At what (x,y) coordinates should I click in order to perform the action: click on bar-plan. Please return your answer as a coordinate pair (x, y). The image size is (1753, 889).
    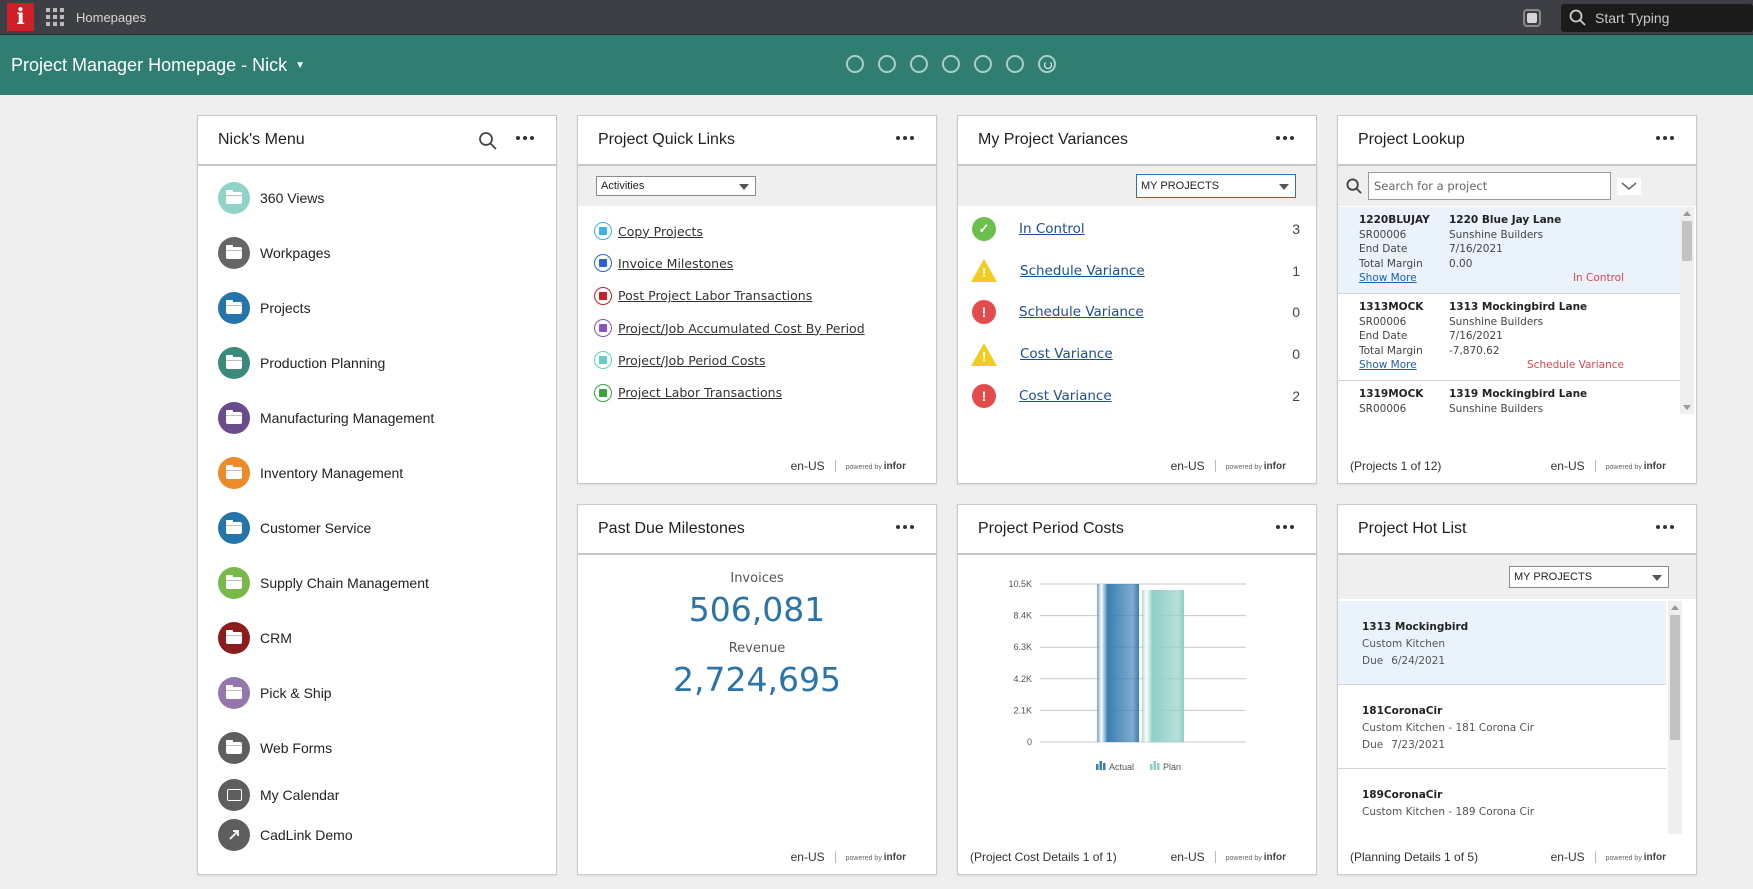
    Looking at the image, I should click on (1163, 666).